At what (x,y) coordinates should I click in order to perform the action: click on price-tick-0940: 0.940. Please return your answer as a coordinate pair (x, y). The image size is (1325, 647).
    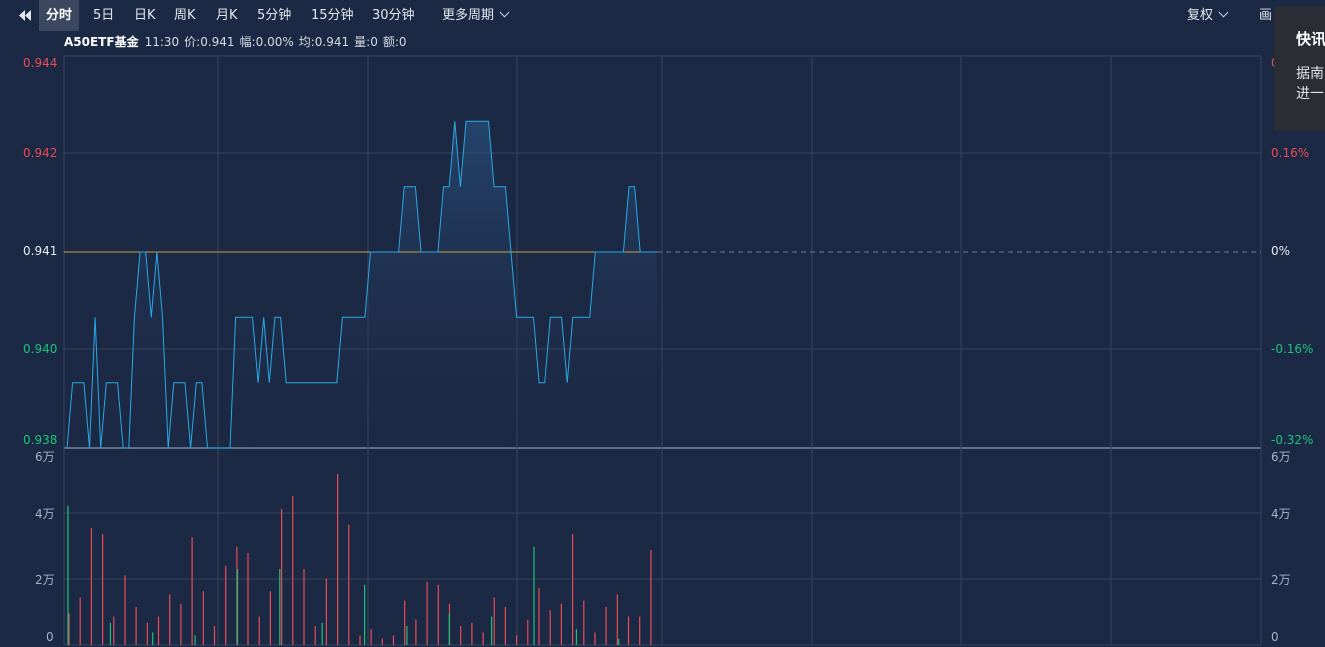
    Looking at the image, I should click on (40, 349).